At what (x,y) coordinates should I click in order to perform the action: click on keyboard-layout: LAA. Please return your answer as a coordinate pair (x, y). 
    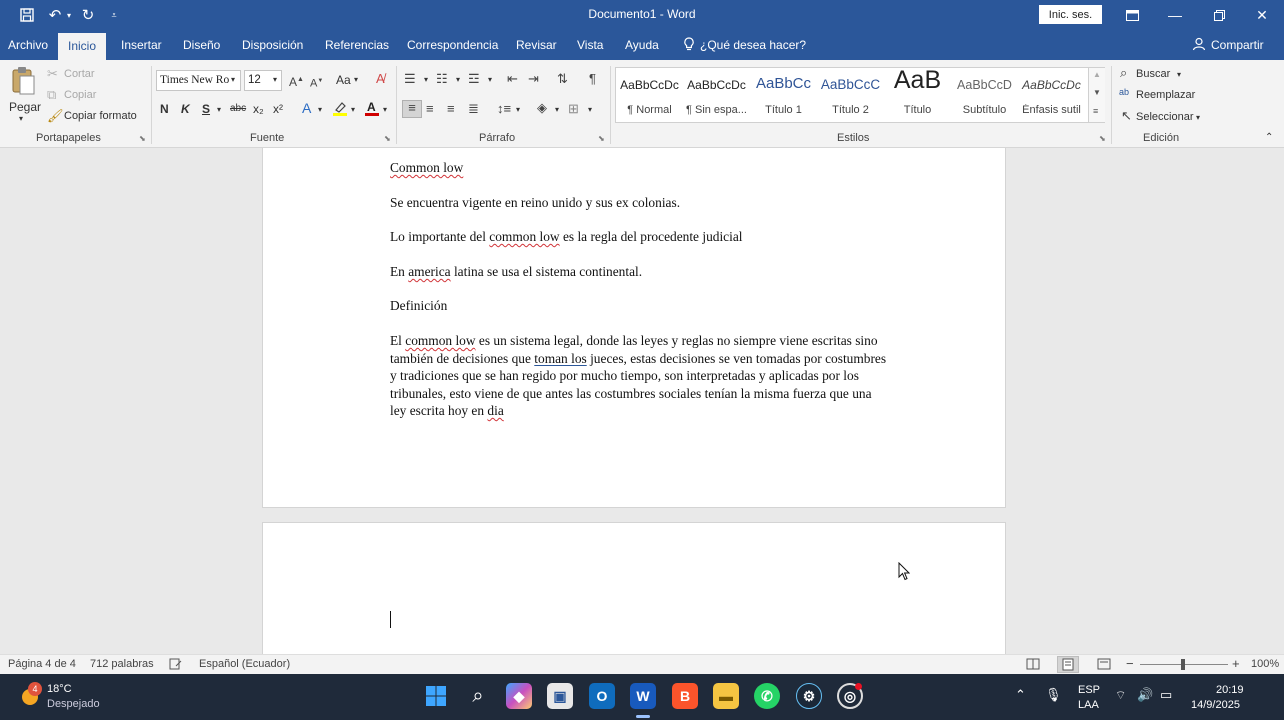
    Looking at the image, I should click on (1088, 705).